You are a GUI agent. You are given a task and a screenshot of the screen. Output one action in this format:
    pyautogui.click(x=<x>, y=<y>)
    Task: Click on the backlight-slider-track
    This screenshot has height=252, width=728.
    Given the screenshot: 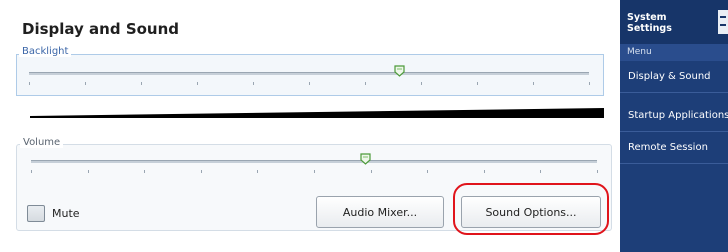 What is the action you would take?
    pyautogui.click(x=309, y=73)
    